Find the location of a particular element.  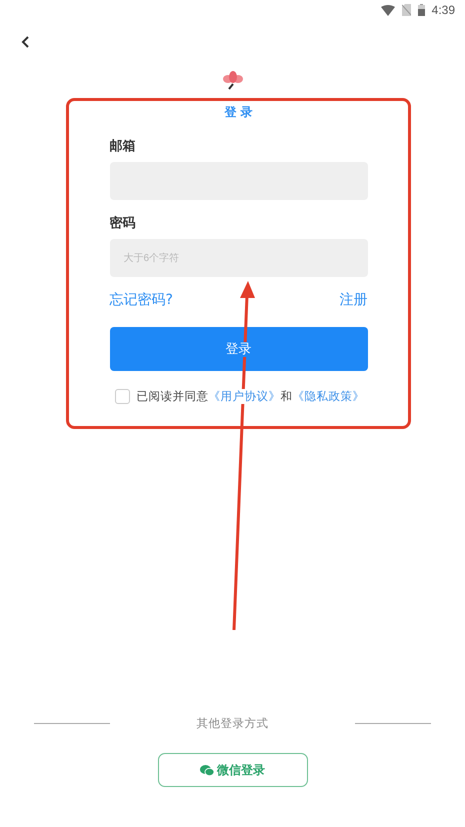

field-label: 密码 is located at coordinates (123, 223).